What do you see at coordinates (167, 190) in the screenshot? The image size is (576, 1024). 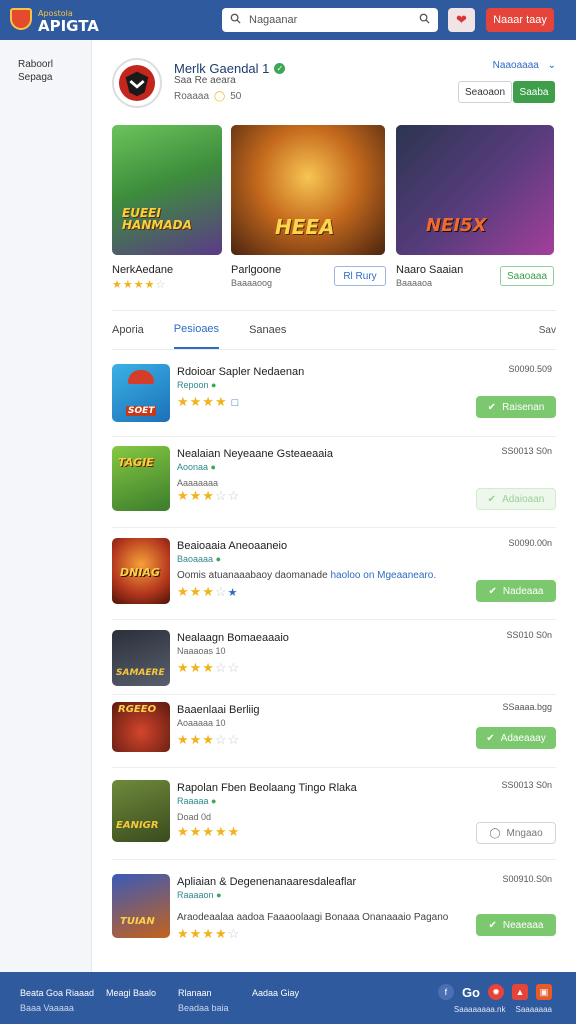 I see `featured-image: EUEEI HANMADA` at bounding box center [167, 190].